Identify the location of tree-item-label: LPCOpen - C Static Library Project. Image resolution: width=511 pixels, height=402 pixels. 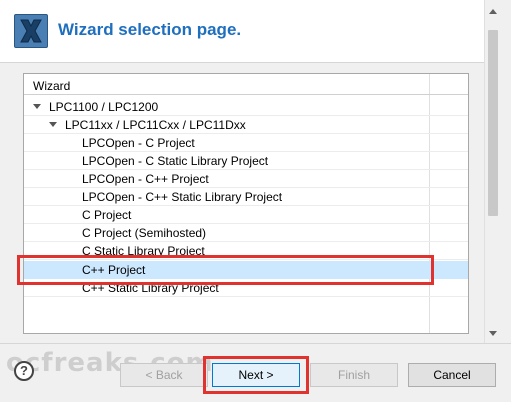
(175, 161).